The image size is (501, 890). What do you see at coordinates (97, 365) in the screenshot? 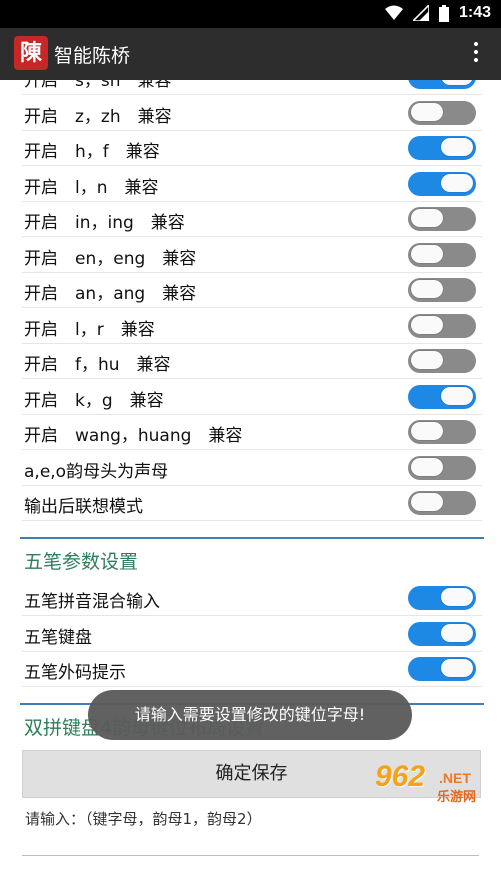
I see `setting-label: 开启 f，hu 兼容` at bounding box center [97, 365].